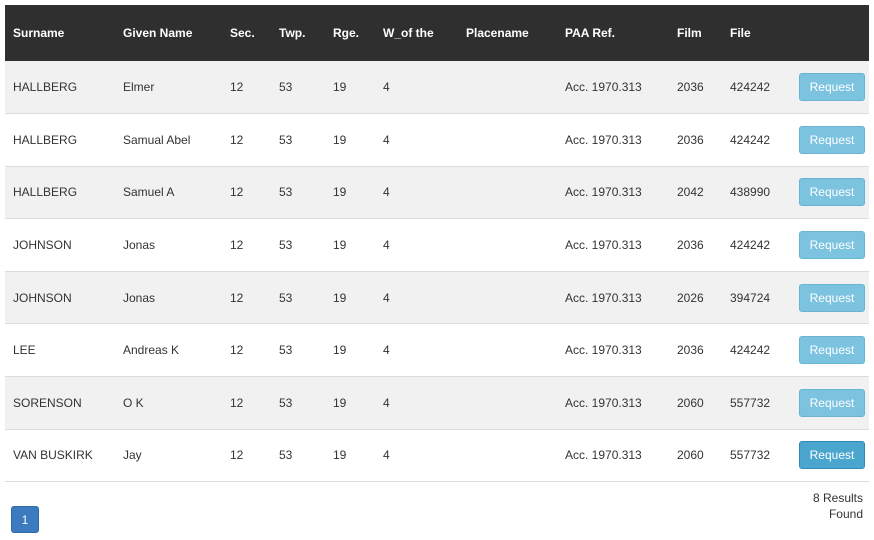  What do you see at coordinates (151, 350) in the screenshot?
I see `cell-given-name: Andreas K` at bounding box center [151, 350].